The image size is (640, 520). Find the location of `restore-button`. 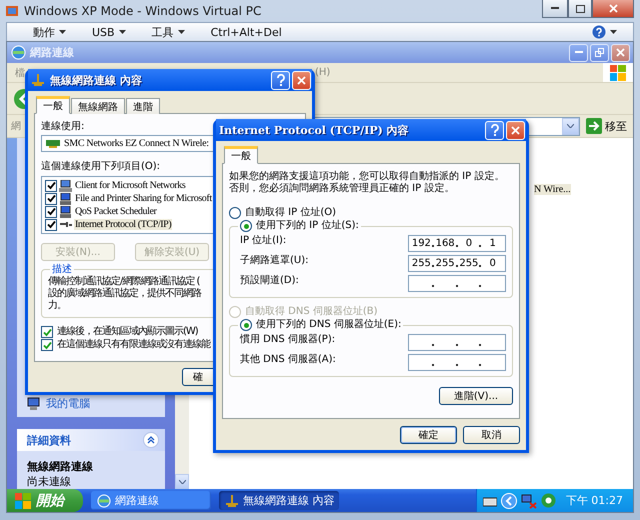

restore-button is located at coordinates (599, 53).